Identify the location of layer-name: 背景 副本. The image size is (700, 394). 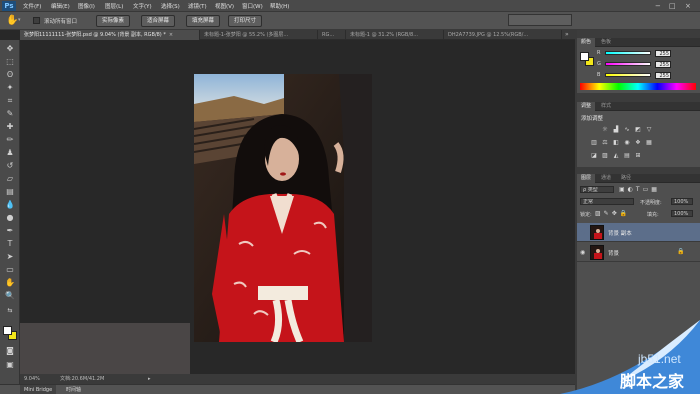
(620, 233).